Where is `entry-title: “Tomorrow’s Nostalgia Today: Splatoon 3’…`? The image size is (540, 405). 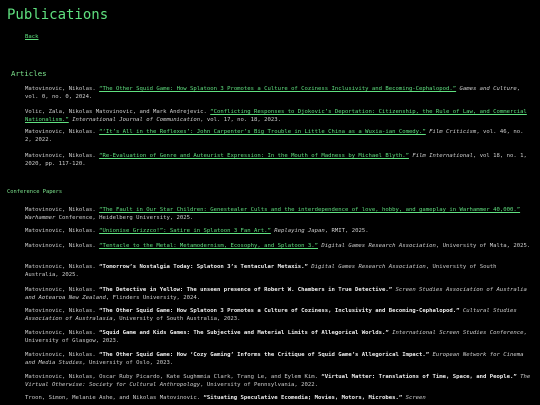
entry-title: “Tomorrow’s Nostalgia Today: Splatoon 3’… is located at coordinates (203, 267).